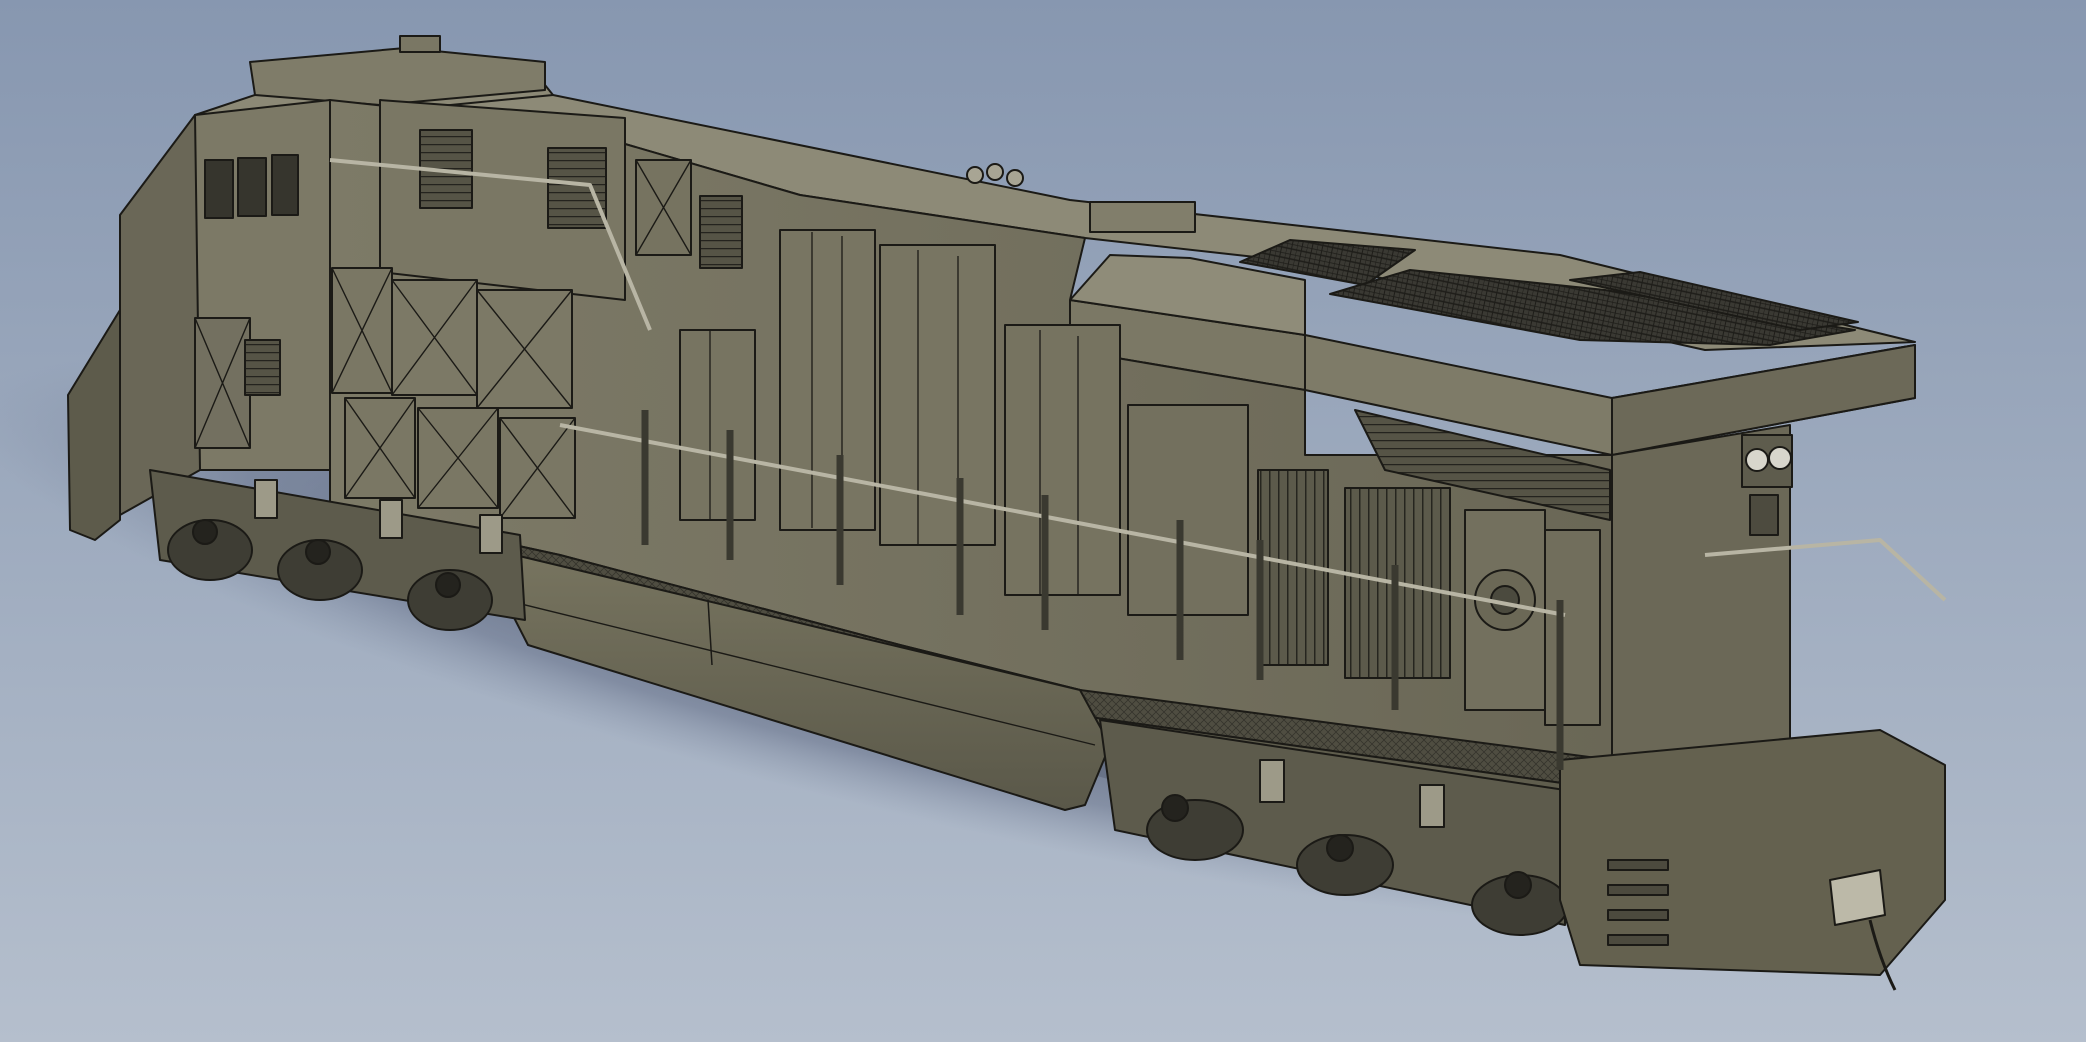 This screenshot has height=1042, width=2086. What do you see at coordinates (262, 367) in the screenshot?
I see `cab-louver` at bounding box center [262, 367].